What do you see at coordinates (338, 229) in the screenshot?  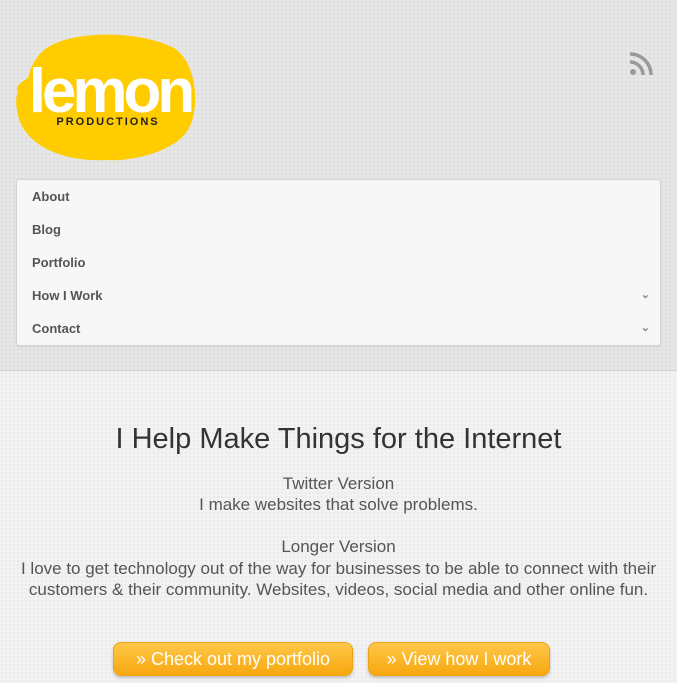 I see `nav-item-blog: Blog` at bounding box center [338, 229].